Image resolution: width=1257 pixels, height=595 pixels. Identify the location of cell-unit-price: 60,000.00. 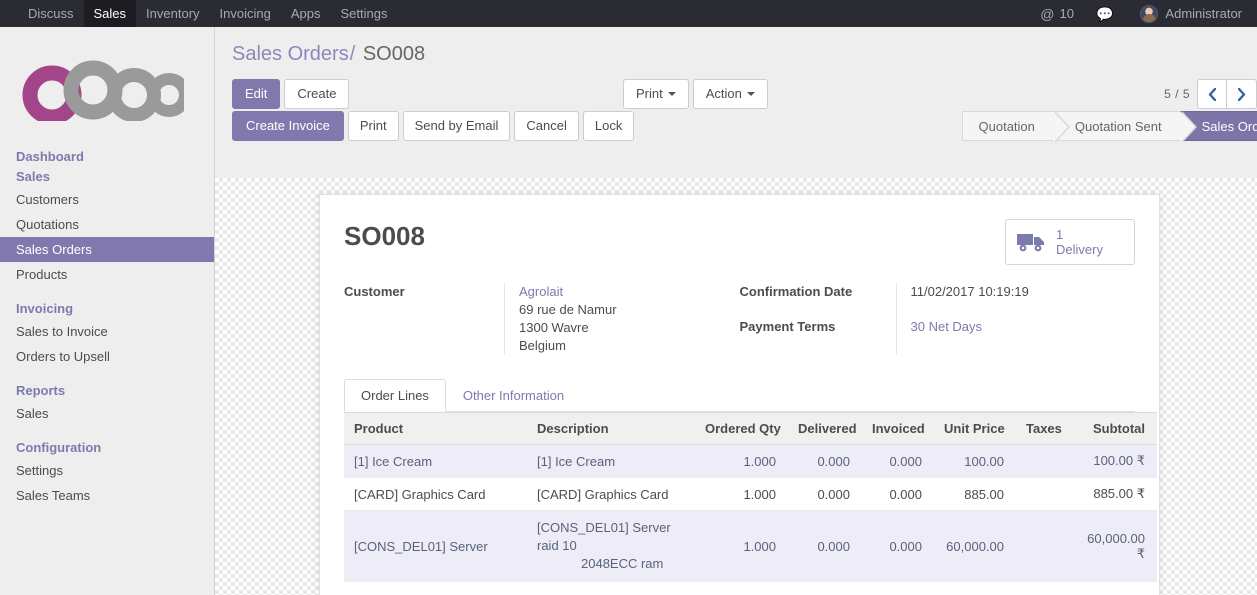
(975, 546).